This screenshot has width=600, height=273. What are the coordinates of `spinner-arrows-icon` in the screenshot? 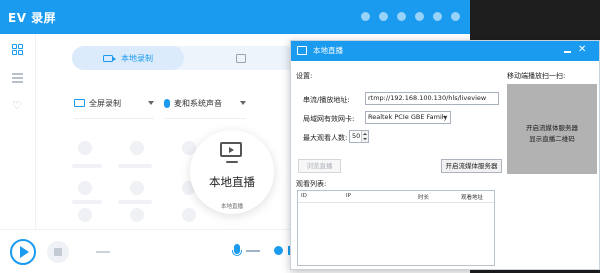 It's located at (364, 136).